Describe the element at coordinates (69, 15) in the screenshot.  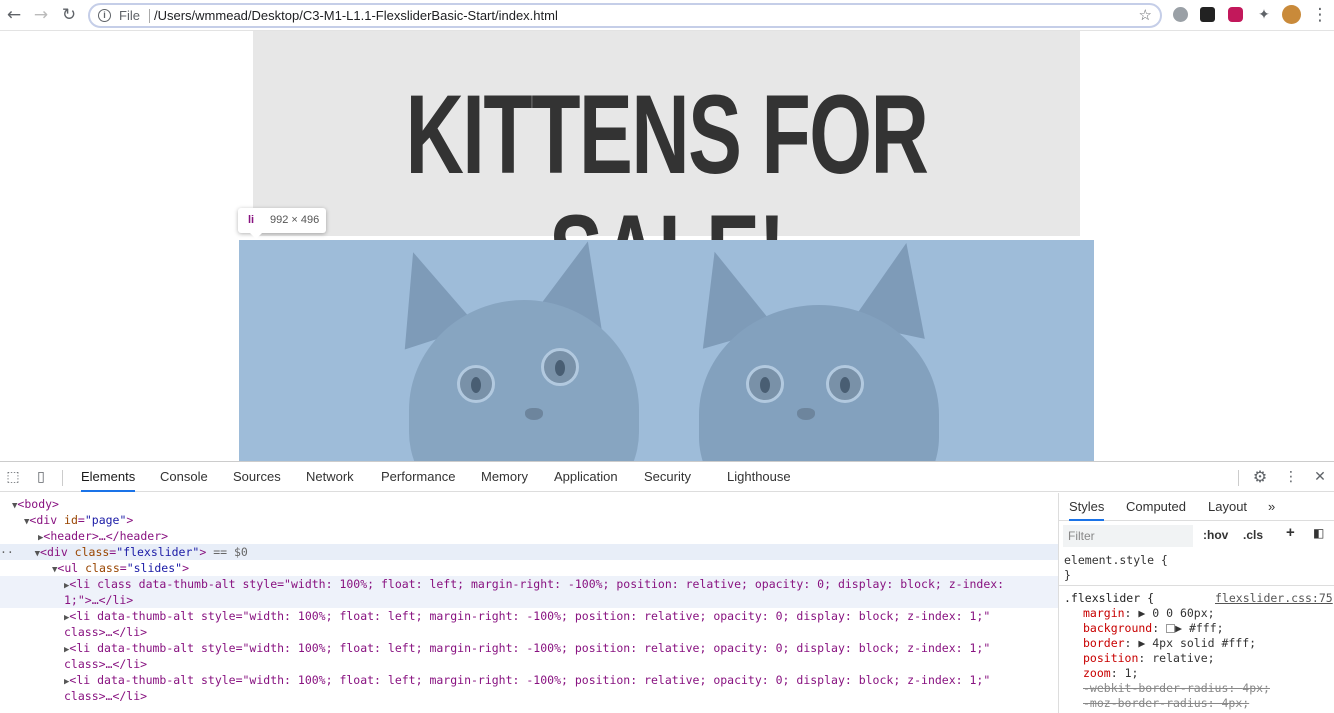
I see `reload-icon: ↻` at that location.